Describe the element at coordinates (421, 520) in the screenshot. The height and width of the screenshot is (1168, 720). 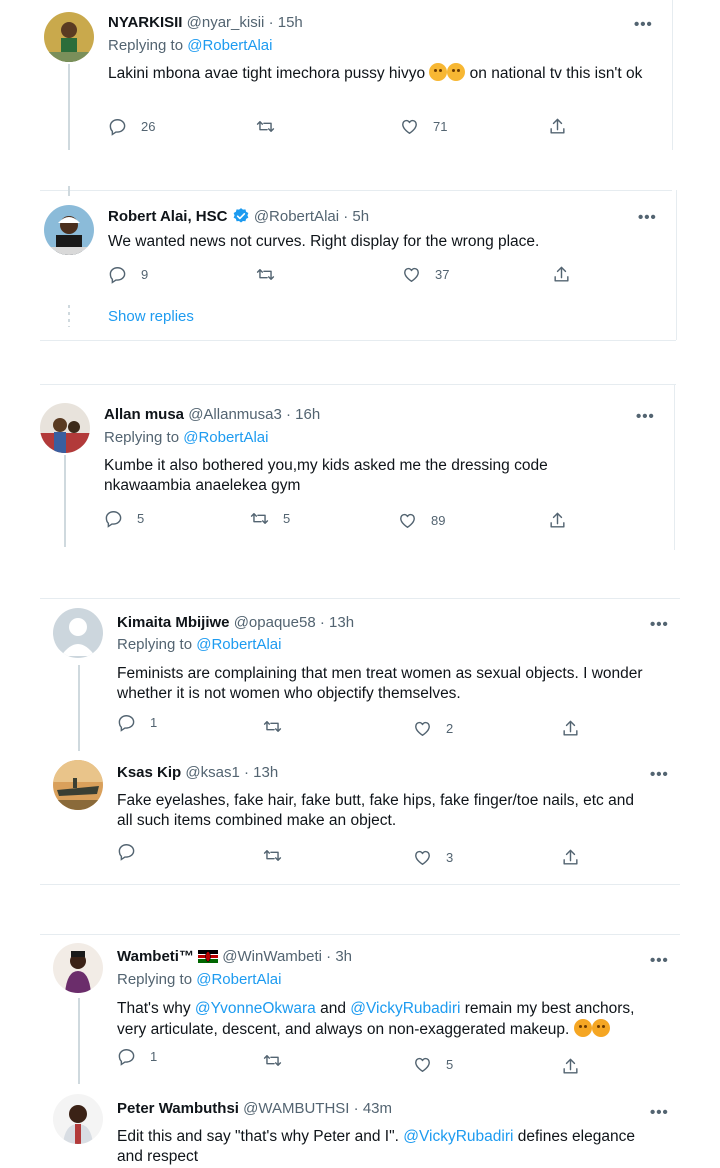
I see `like-button: 89` at that location.